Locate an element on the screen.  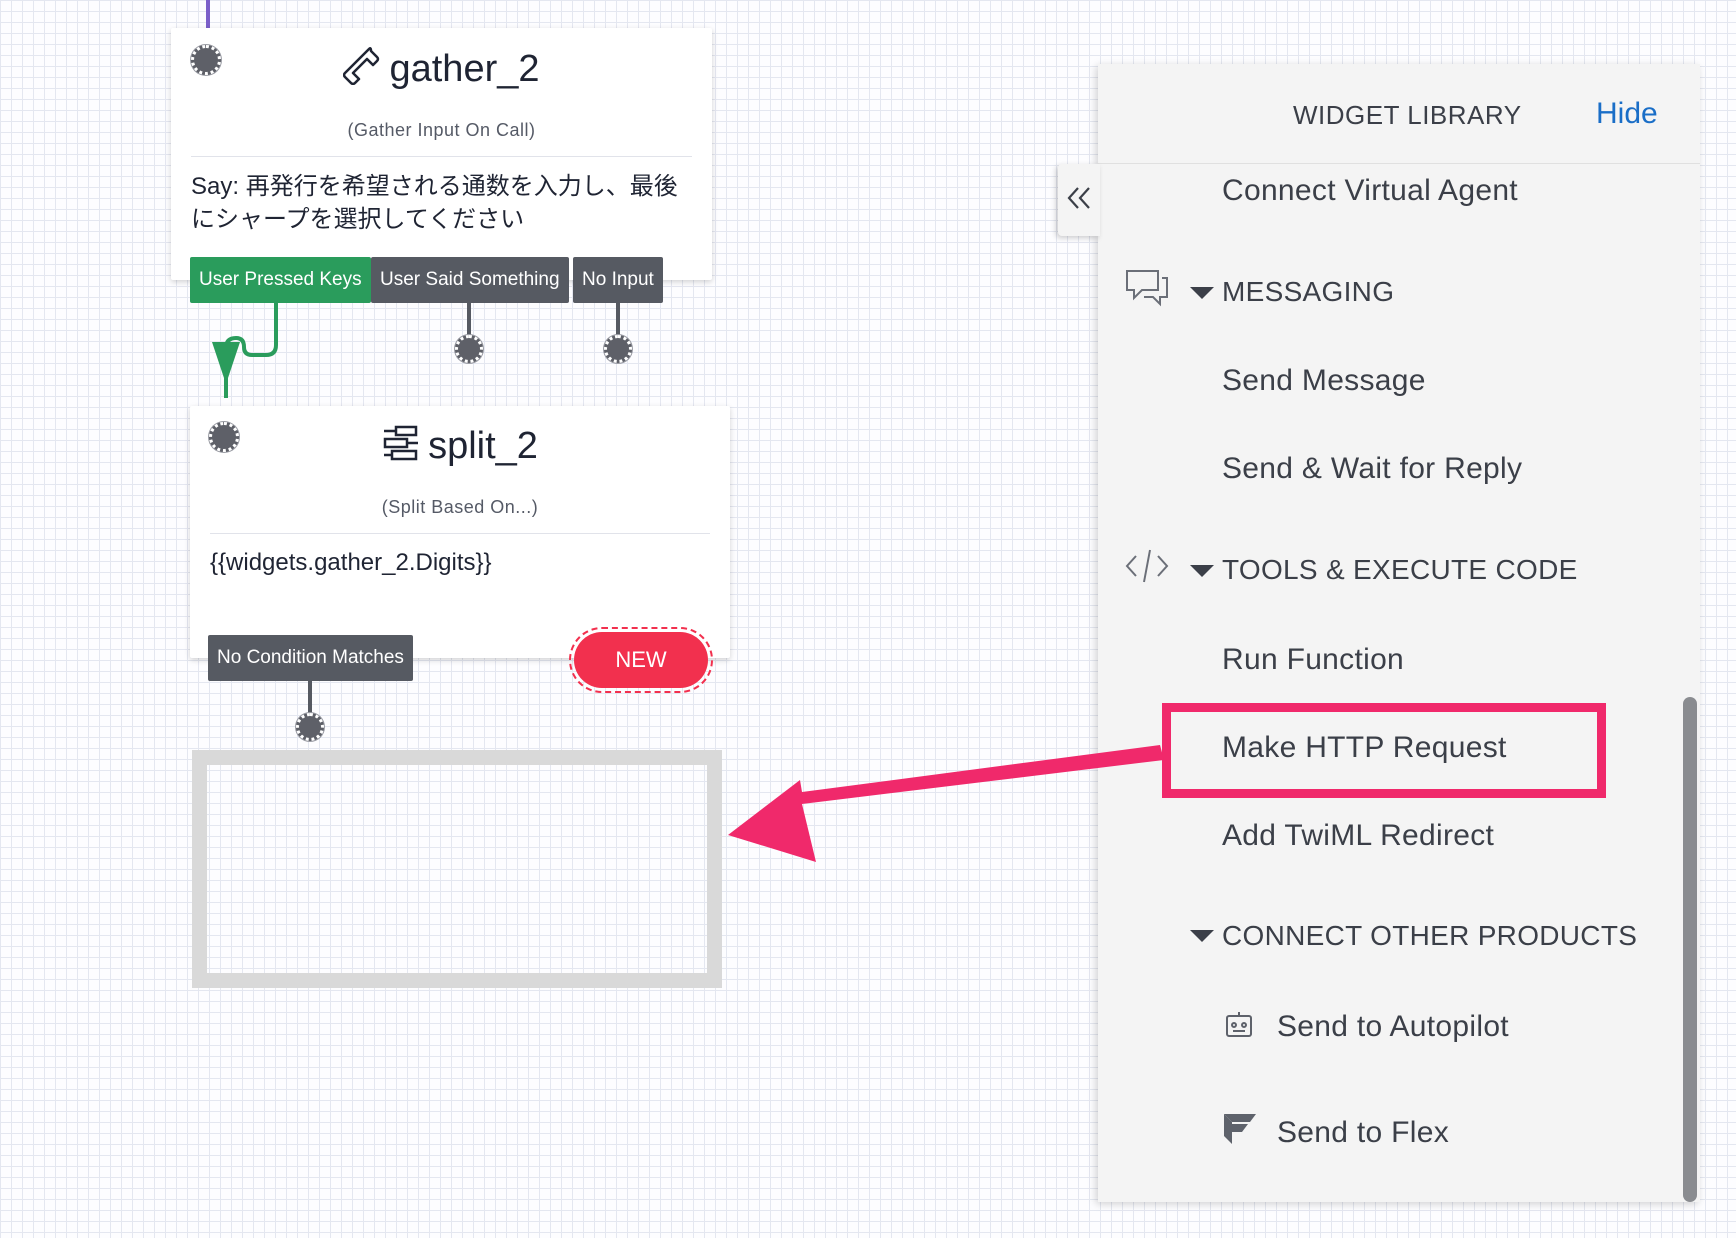
gather-widget-name: gather_2 is located at coordinates (464, 69).